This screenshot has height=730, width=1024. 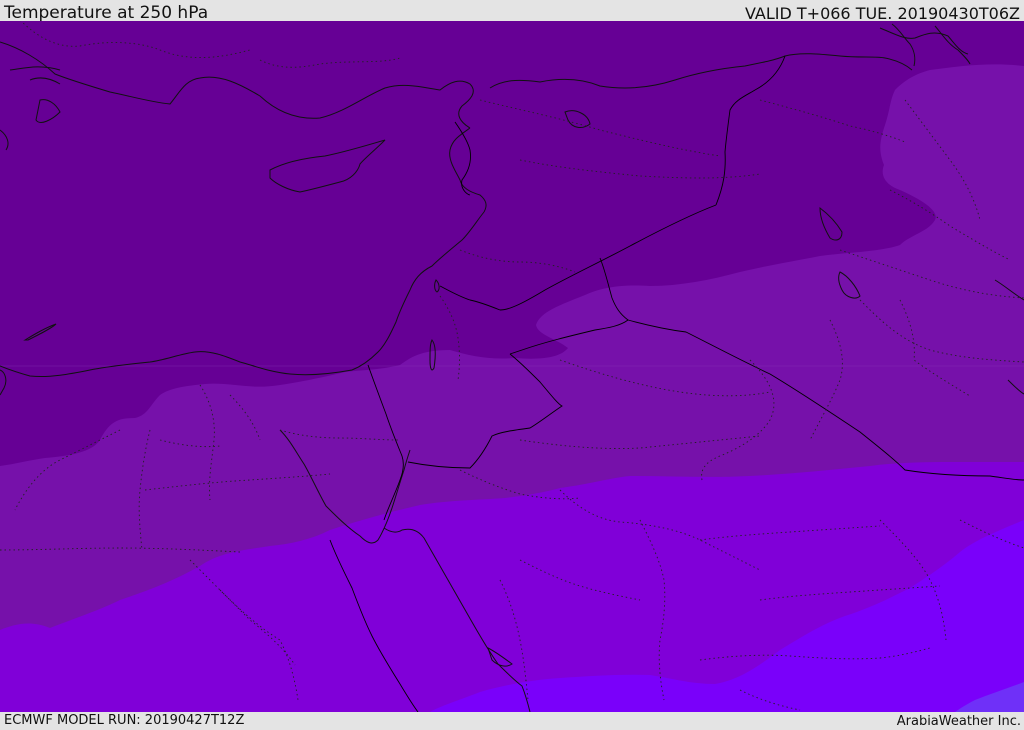 I want to click on map-title: Temperature at 250 hPa, so click(x=106, y=13).